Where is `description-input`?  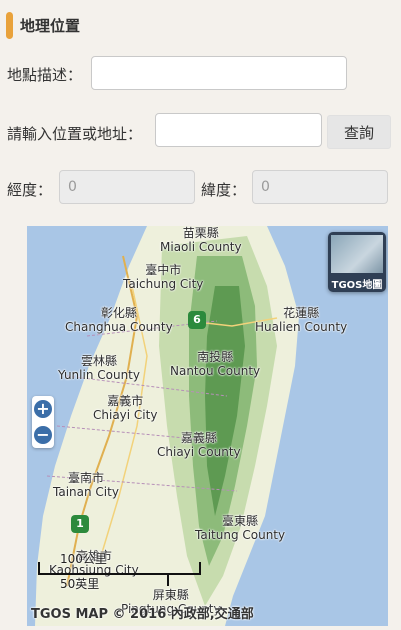 description-input is located at coordinates (219, 73).